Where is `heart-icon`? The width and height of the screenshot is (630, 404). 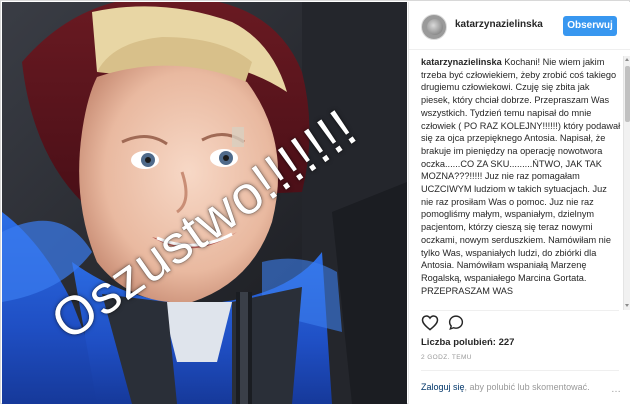 heart-icon is located at coordinates (430, 325).